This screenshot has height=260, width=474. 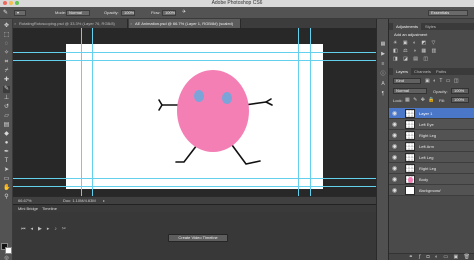 I want to click on eraser-tool-icon: ▱, so click(x=6, y=116).